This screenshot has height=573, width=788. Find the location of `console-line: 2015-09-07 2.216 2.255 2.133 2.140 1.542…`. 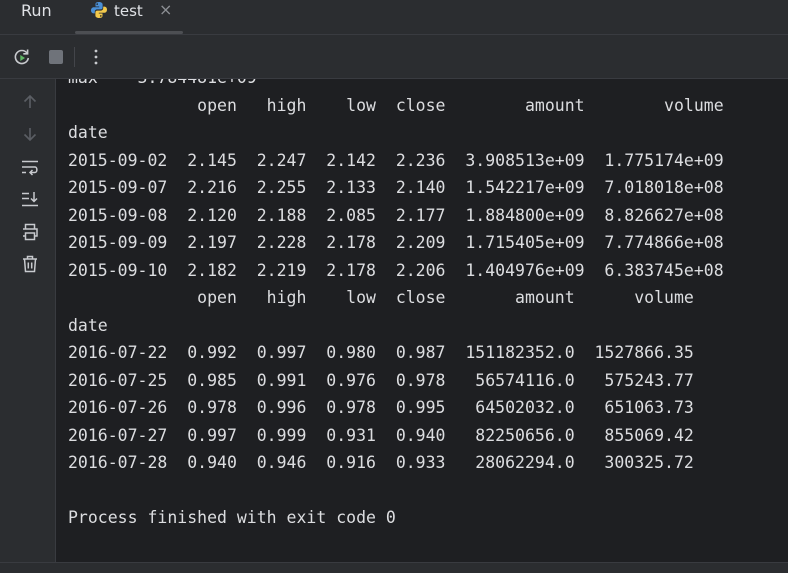

console-line: 2015-09-07 2.216 2.255 2.133 2.140 1.542… is located at coordinates (396, 187).